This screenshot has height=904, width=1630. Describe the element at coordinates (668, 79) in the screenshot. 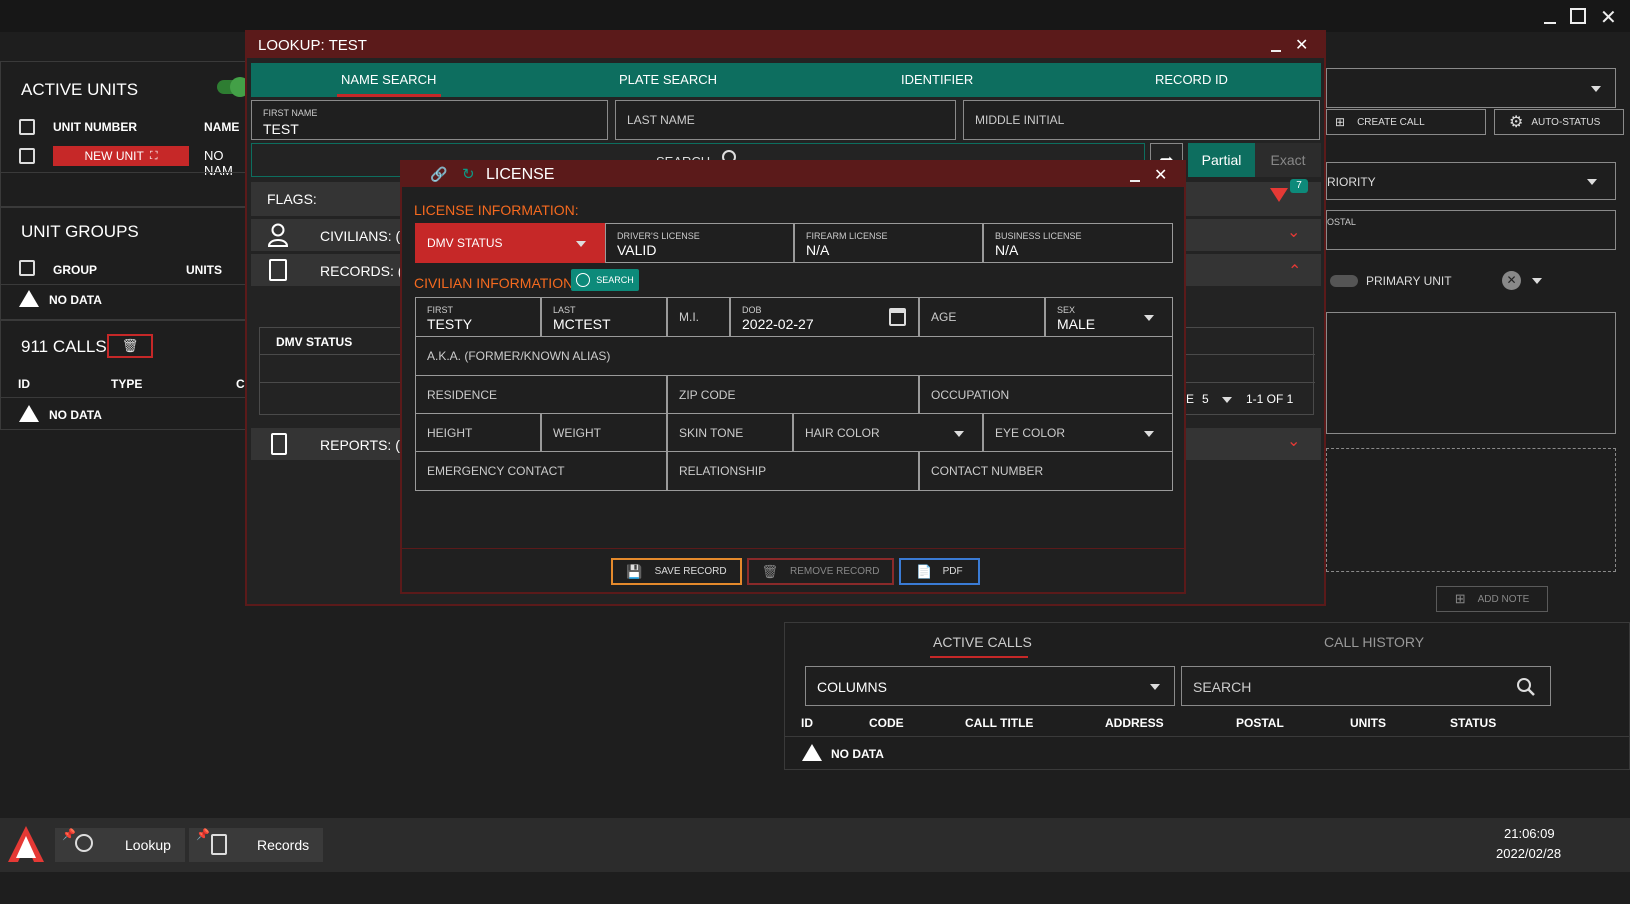

I see `tab-plate-search: PLATE SEARCH` at that location.